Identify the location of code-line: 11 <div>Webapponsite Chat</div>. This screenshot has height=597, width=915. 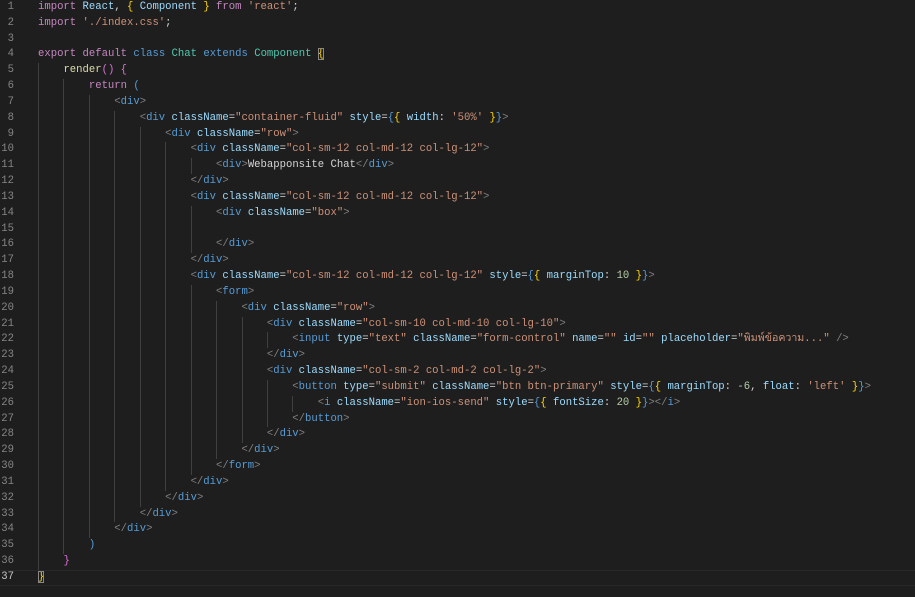
(457, 166).